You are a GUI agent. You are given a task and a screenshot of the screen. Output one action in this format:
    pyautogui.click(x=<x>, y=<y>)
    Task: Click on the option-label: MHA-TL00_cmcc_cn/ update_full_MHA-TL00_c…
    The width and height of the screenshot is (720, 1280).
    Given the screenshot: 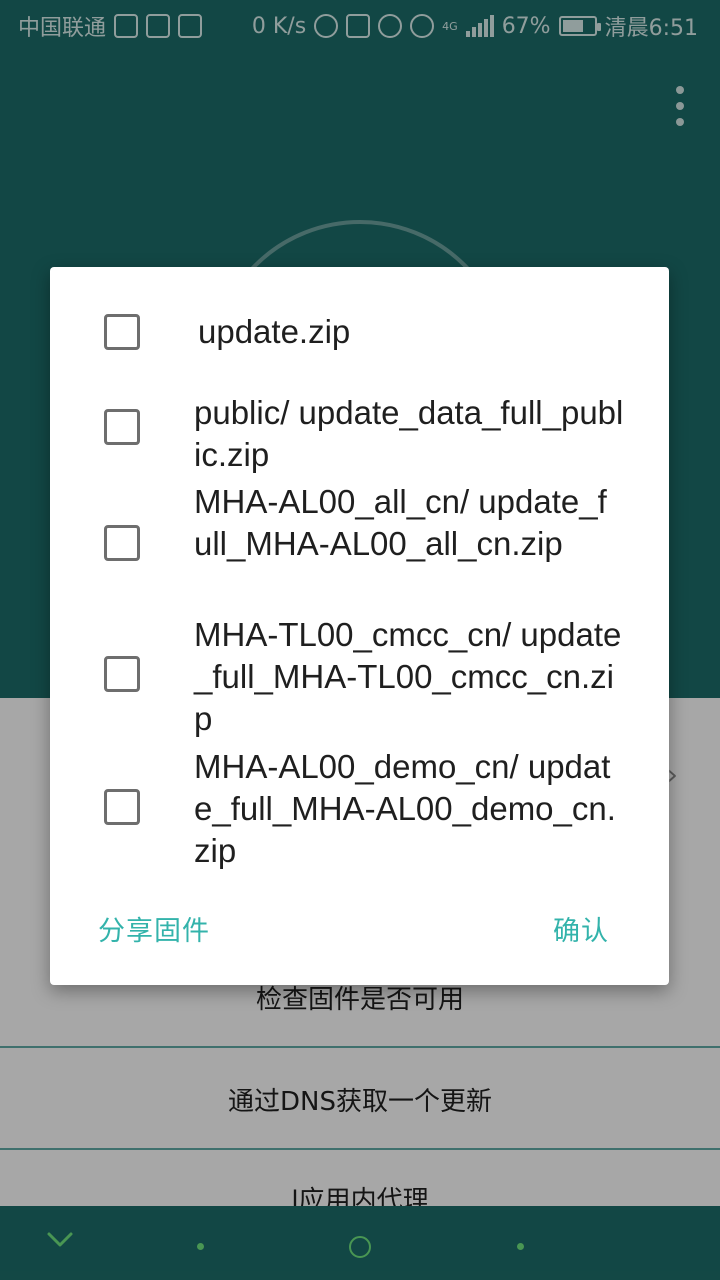 What is the action you would take?
    pyautogui.click(x=408, y=676)
    